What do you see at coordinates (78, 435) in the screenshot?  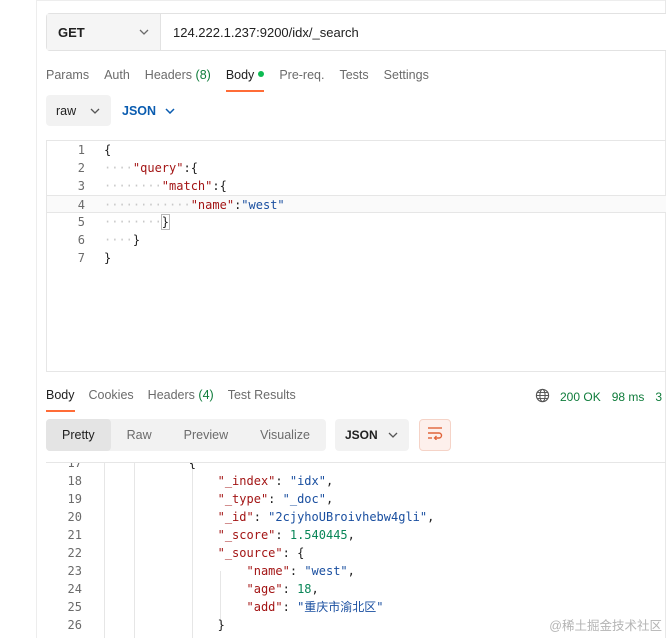 I see `view-tab-pretty: Pretty` at bounding box center [78, 435].